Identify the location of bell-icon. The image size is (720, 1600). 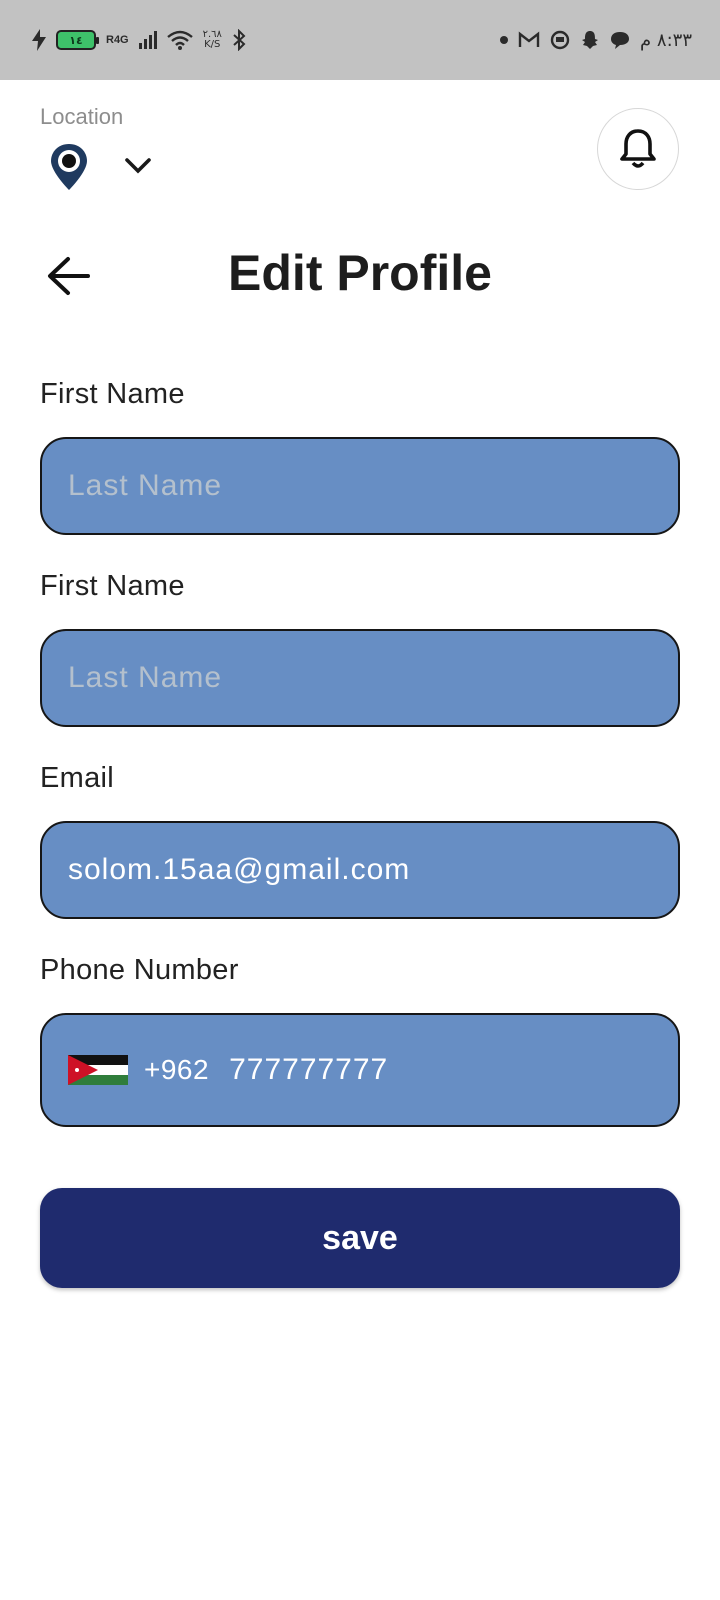
(638, 148).